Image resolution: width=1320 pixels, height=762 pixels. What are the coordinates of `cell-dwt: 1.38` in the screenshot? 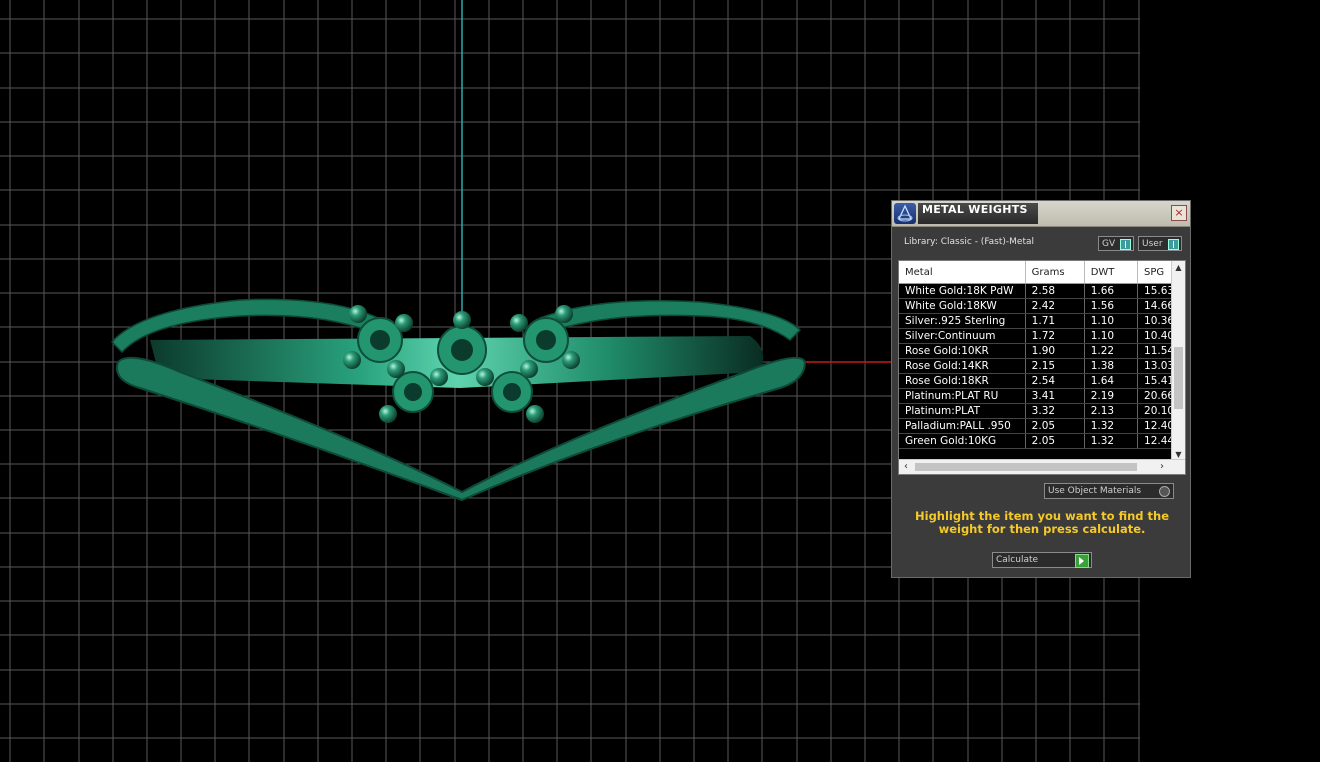 It's located at (1111, 366).